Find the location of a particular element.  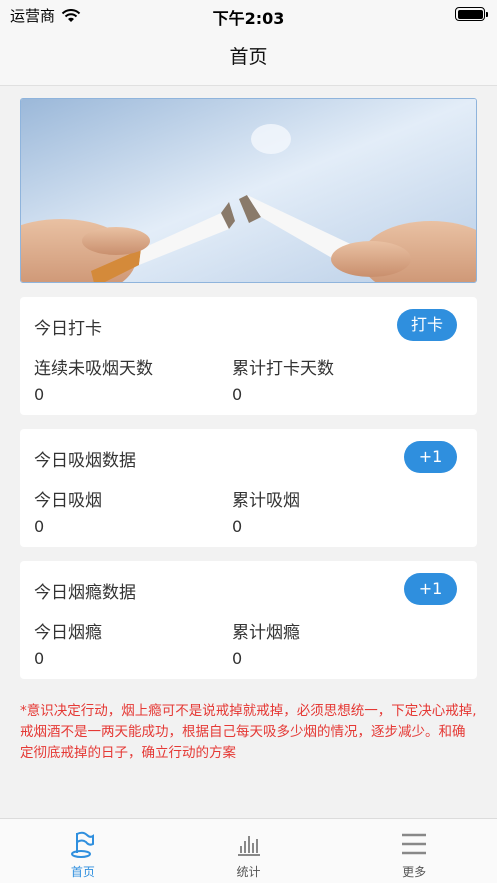

status-bar: 运营商 下午2:03 is located at coordinates (248, 15).